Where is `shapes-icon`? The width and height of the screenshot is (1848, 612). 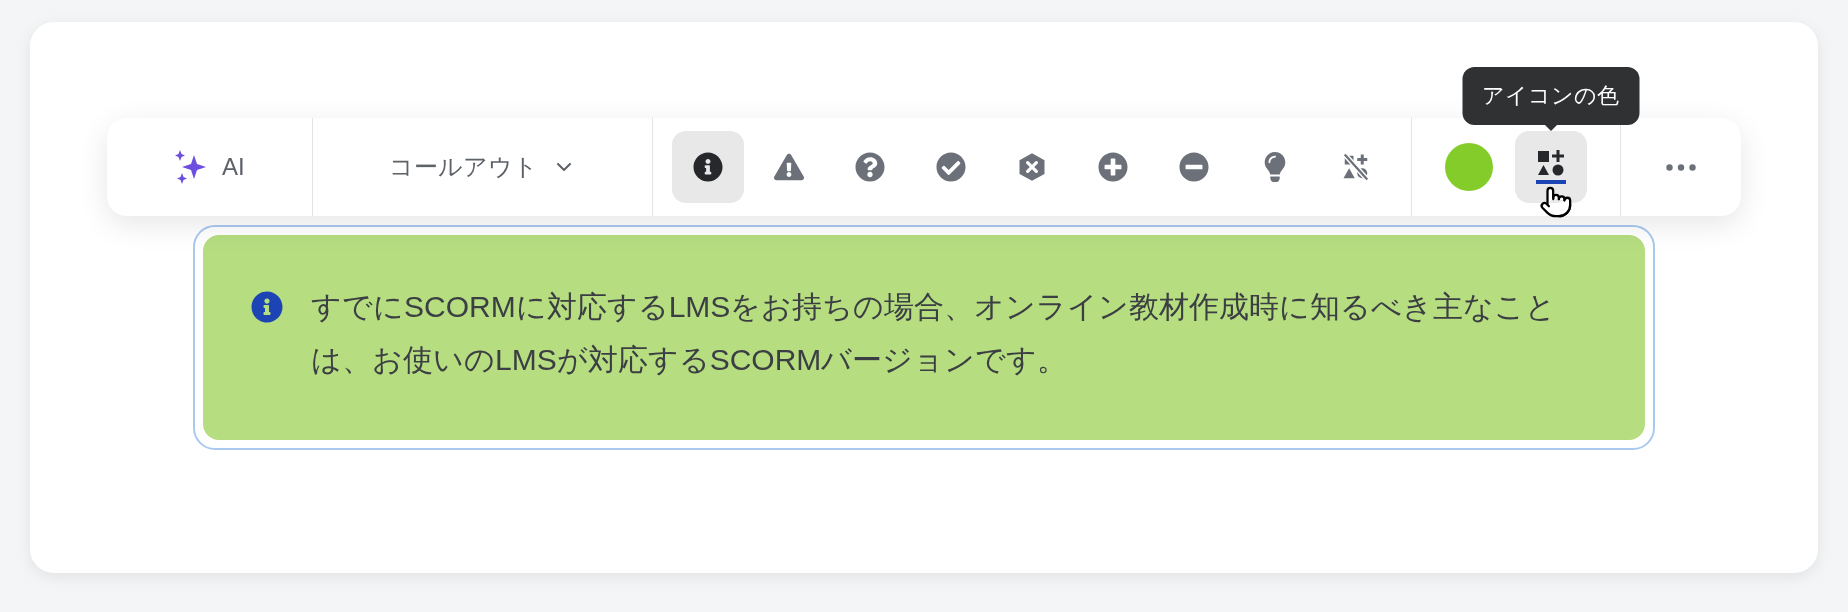 shapes-icon is located at coordinates (1550, 167).